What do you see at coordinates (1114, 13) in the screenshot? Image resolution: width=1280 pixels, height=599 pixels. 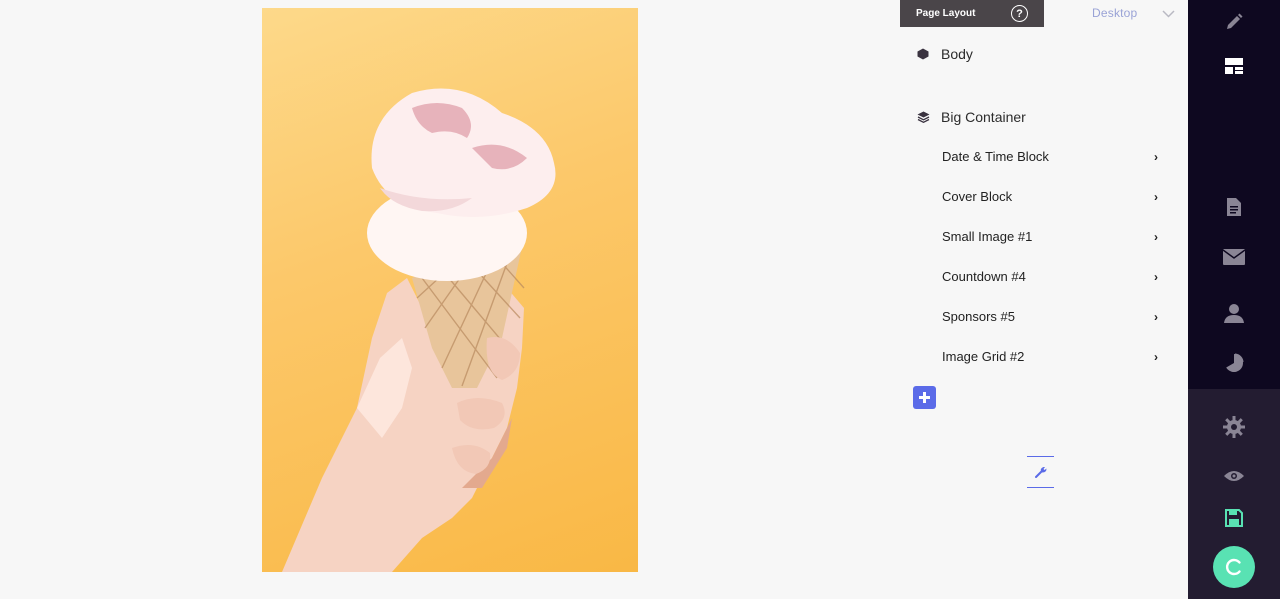 I see `device-selector: Desktop` at bounding box center [1114, 13].